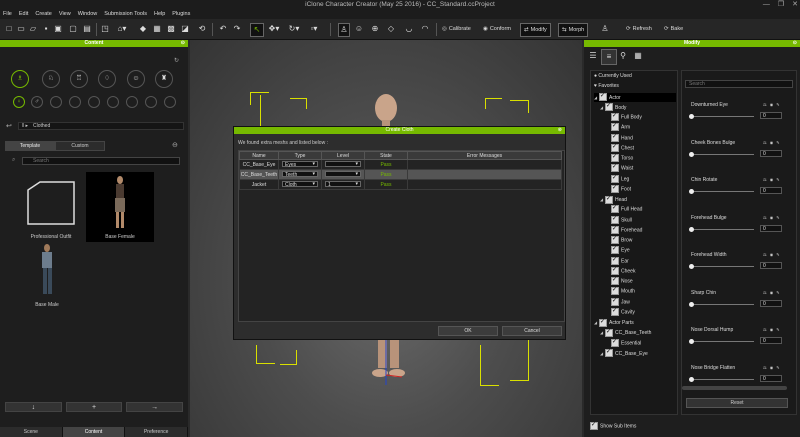 The height and width of the screenshot is (437, 800). What do you see at coordinates (101, 161) in the screenshot?
I see `content-search-input: Search` at bounding box center [101, 161].